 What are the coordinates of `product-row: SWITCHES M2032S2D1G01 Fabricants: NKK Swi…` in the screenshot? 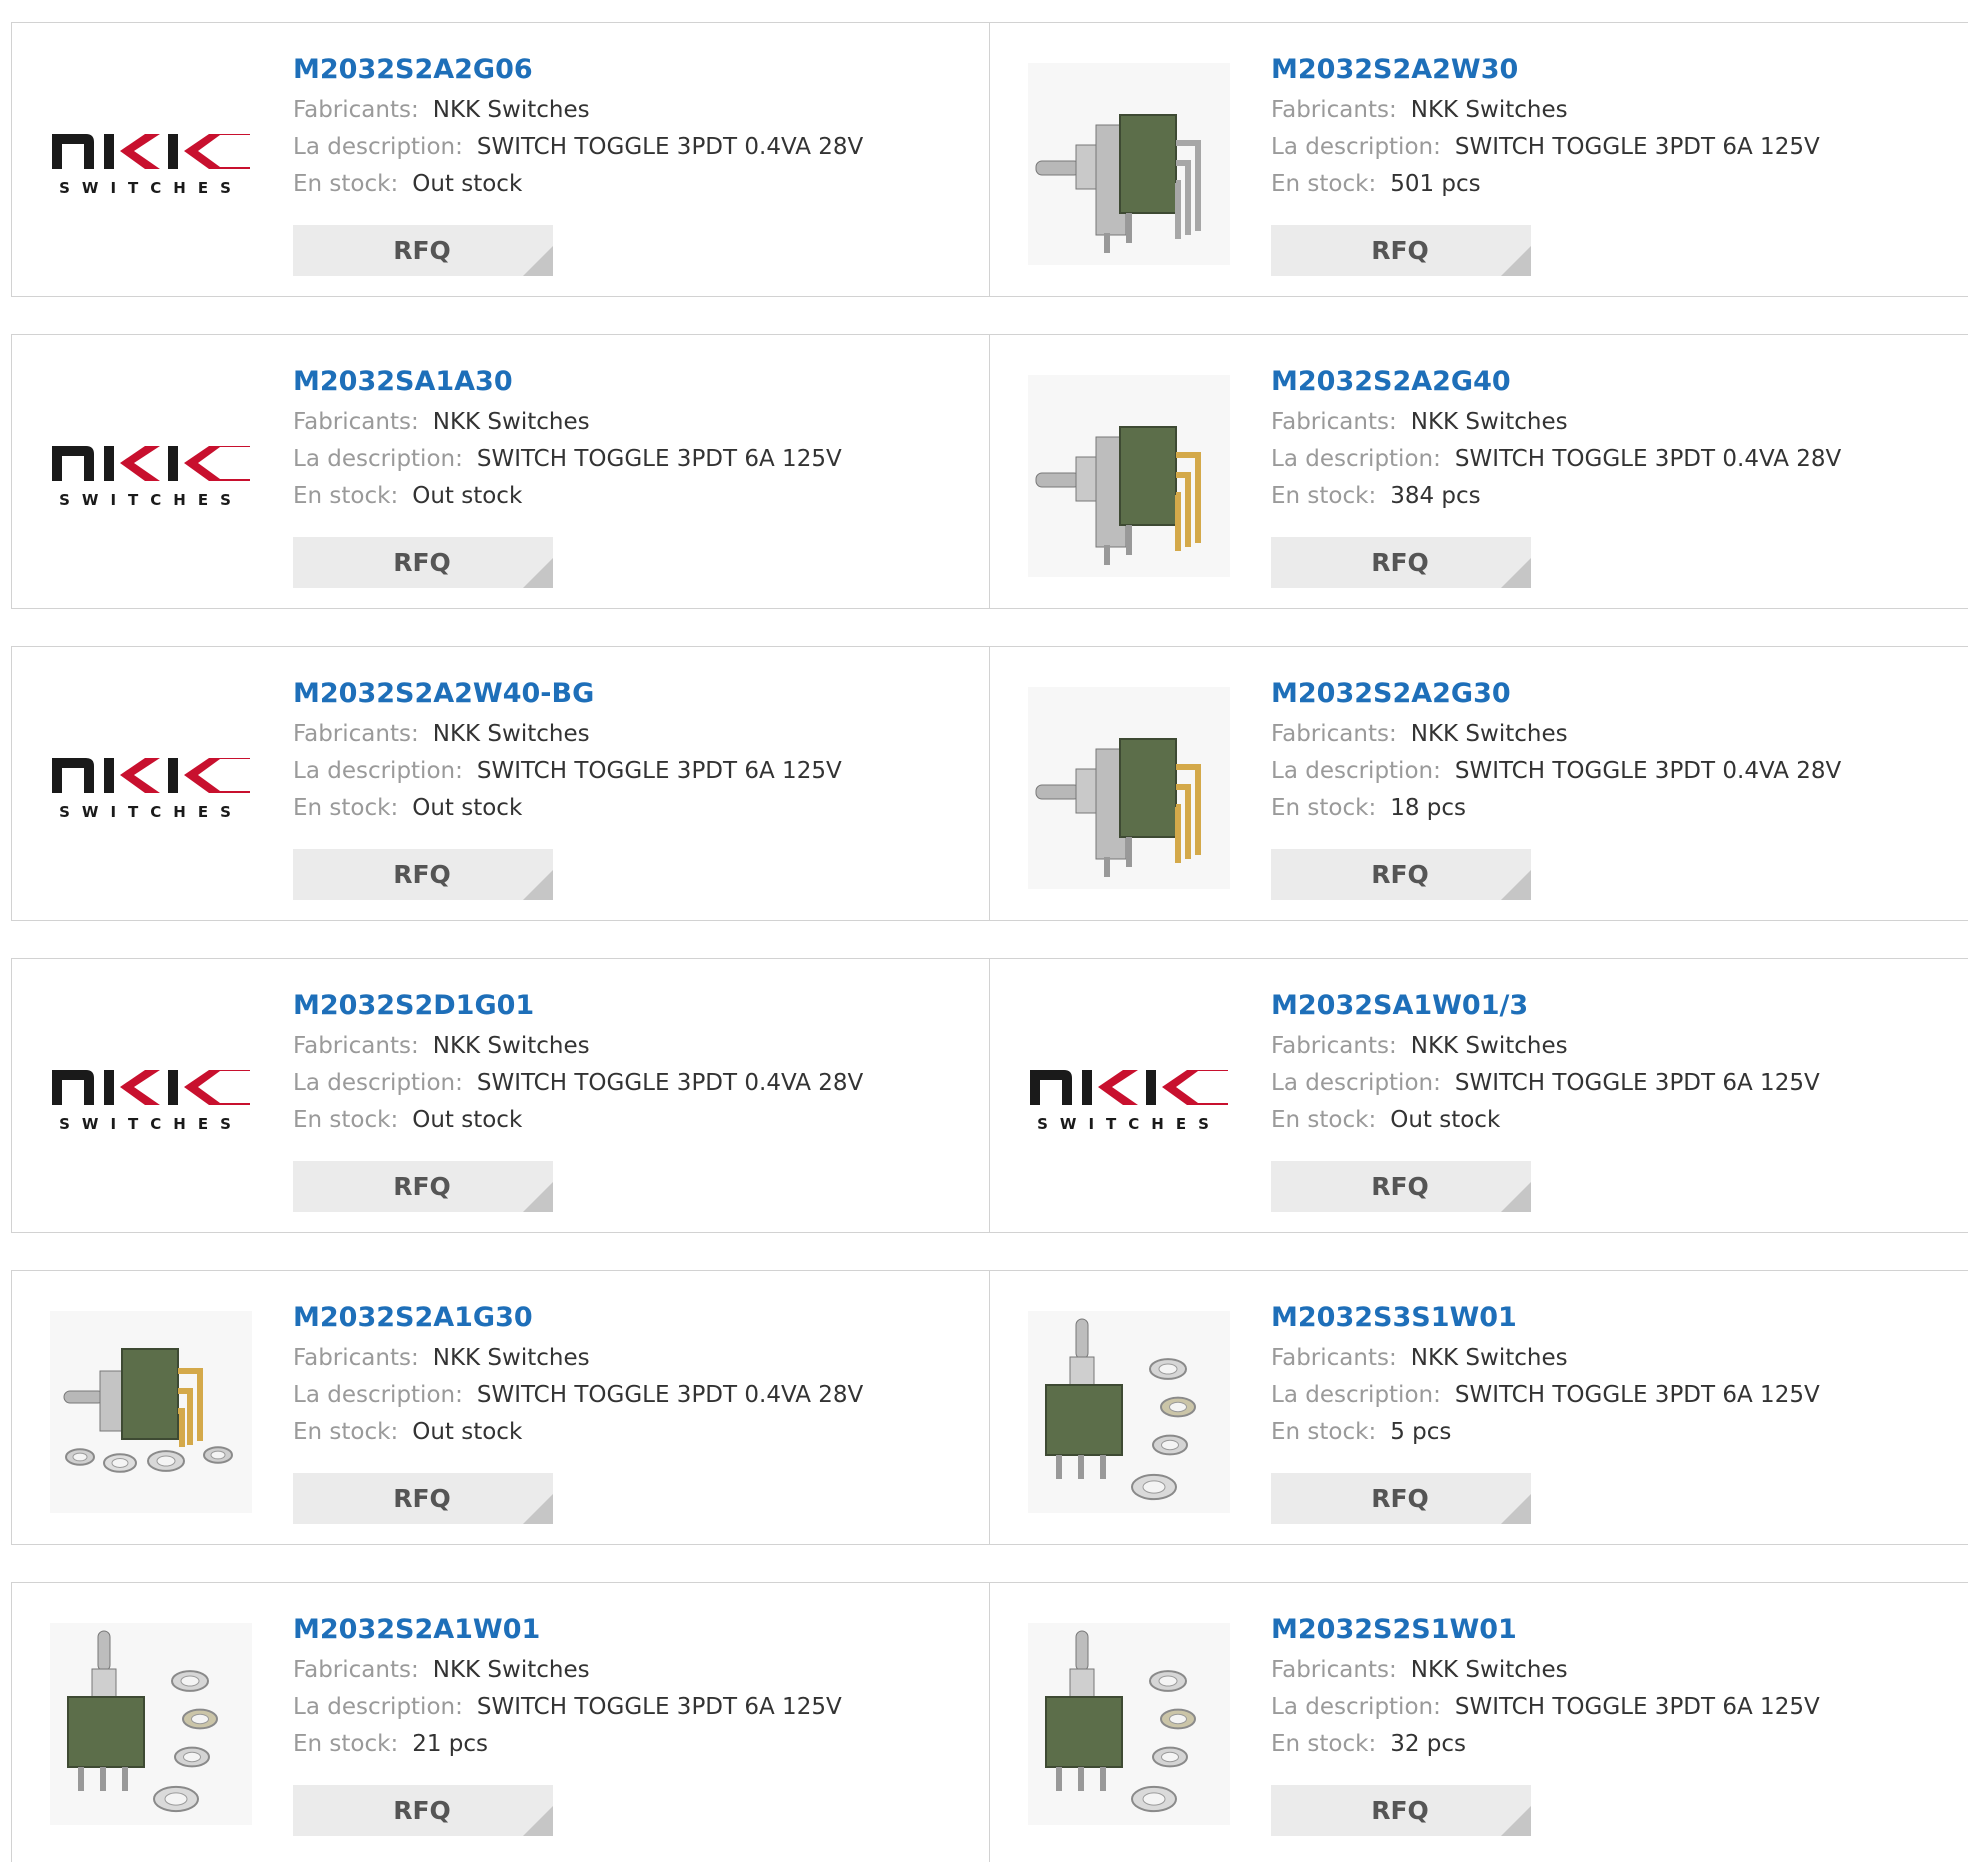 It's located at (989, 1095).